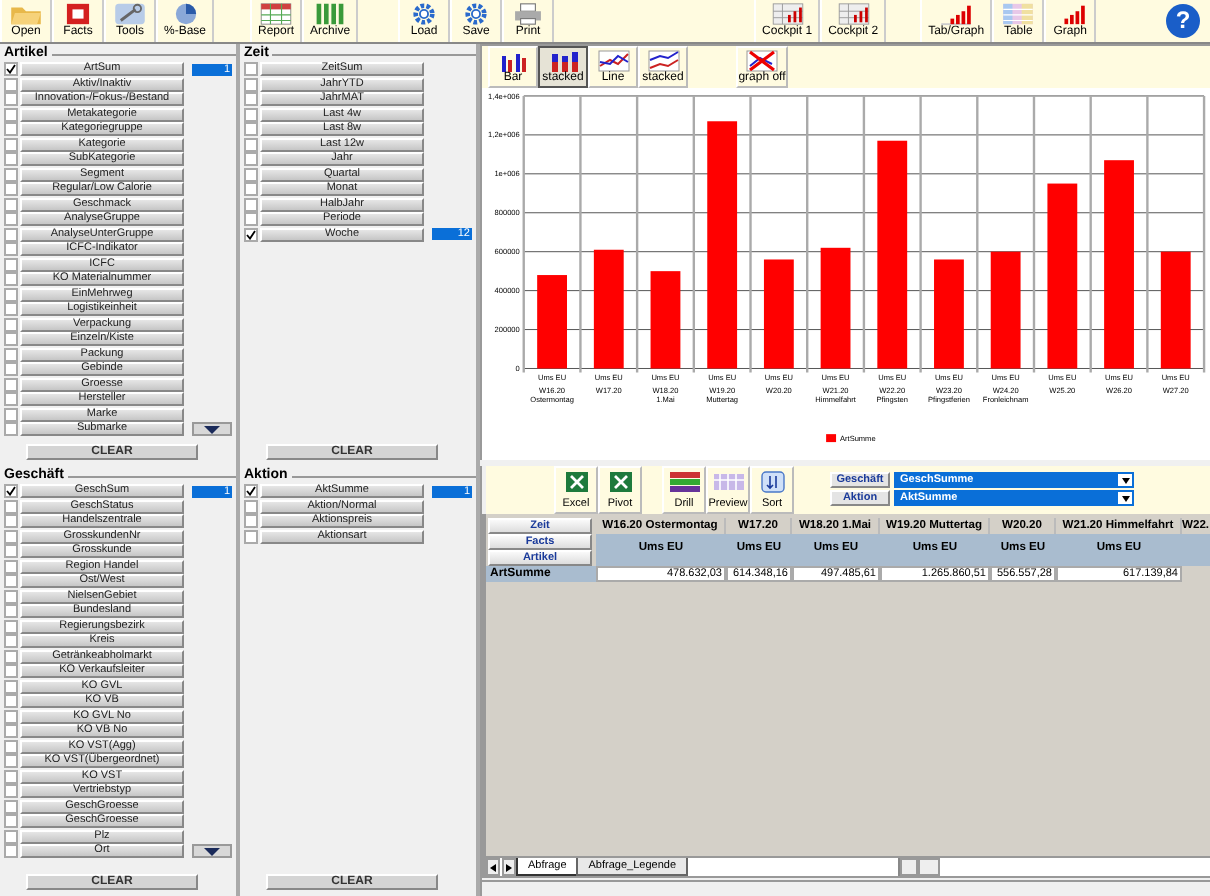 Image resolution: width=1210 pixels, height=896 pixels. I want to click on left-triangle-icon, so click(493, 867).